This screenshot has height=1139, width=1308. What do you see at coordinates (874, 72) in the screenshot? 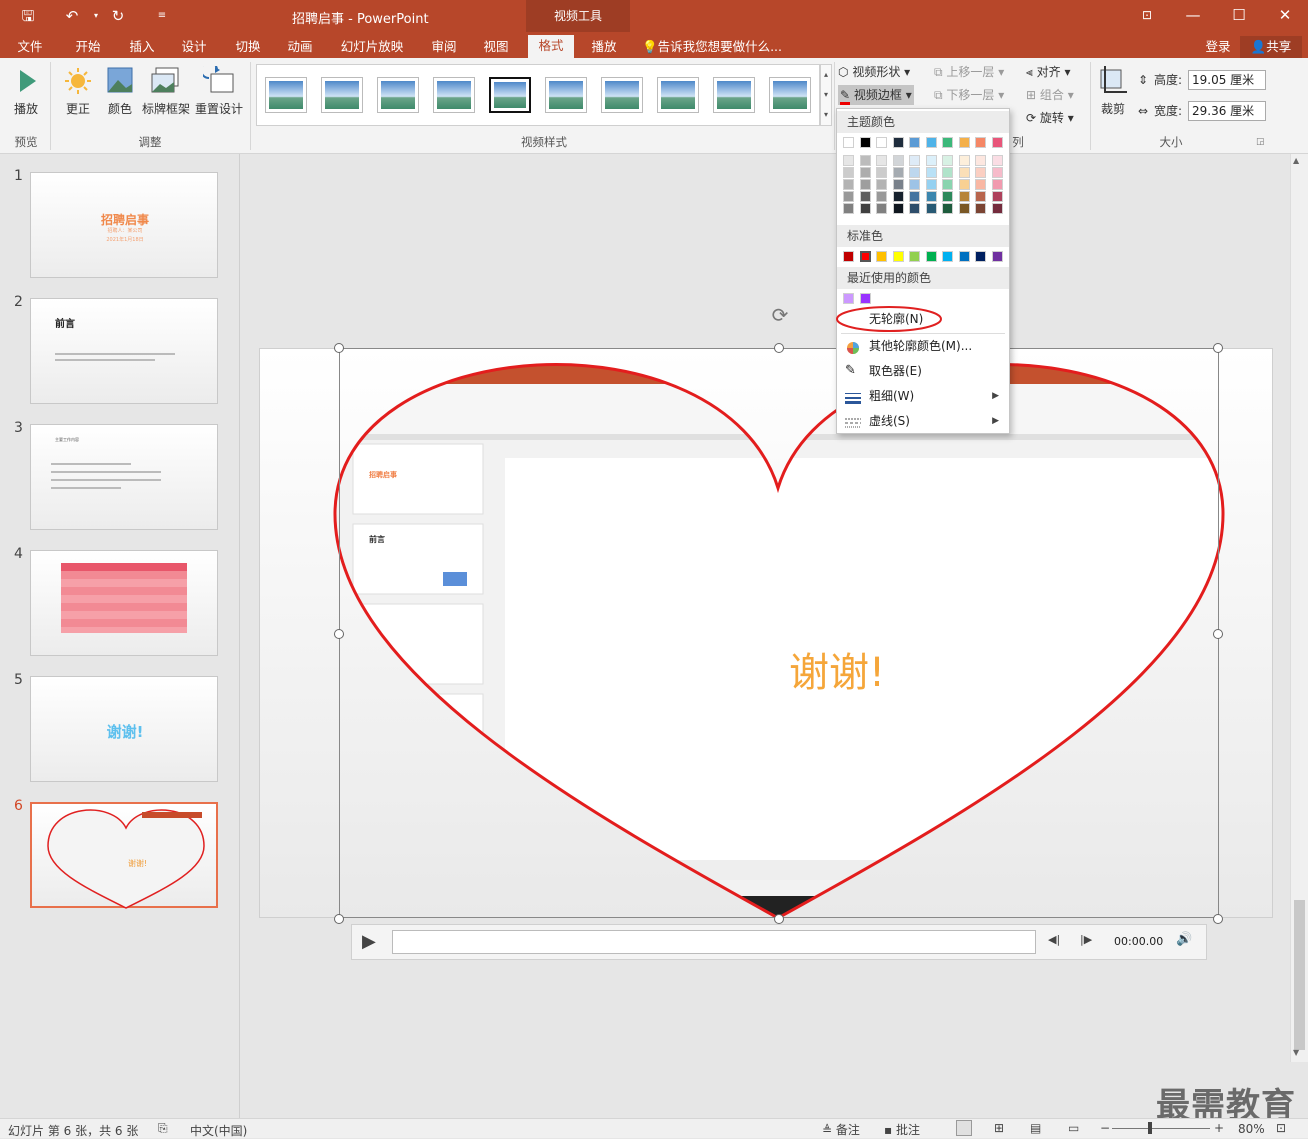
I see `video-shape-button: ⬡ 视频形状 ▾` at bounding box center [874, 72].